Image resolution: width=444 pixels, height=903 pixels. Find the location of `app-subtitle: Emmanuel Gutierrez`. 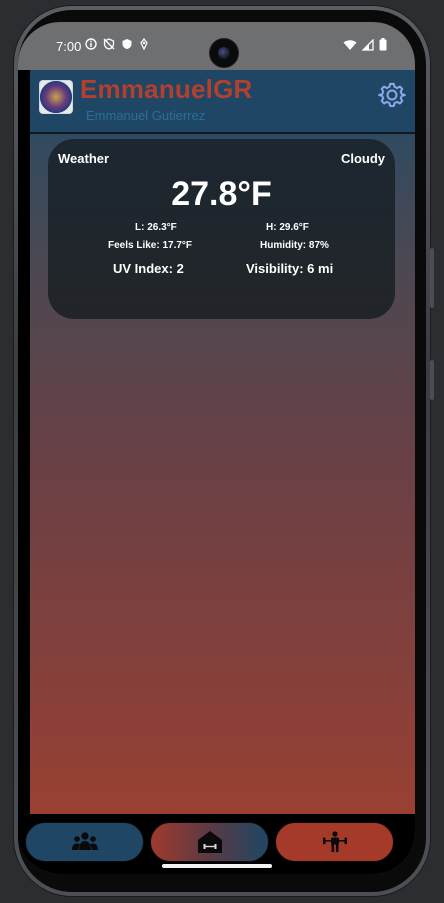

app-subtitle: Emmanuel Gutierrez is located at coordinates (146, 115).